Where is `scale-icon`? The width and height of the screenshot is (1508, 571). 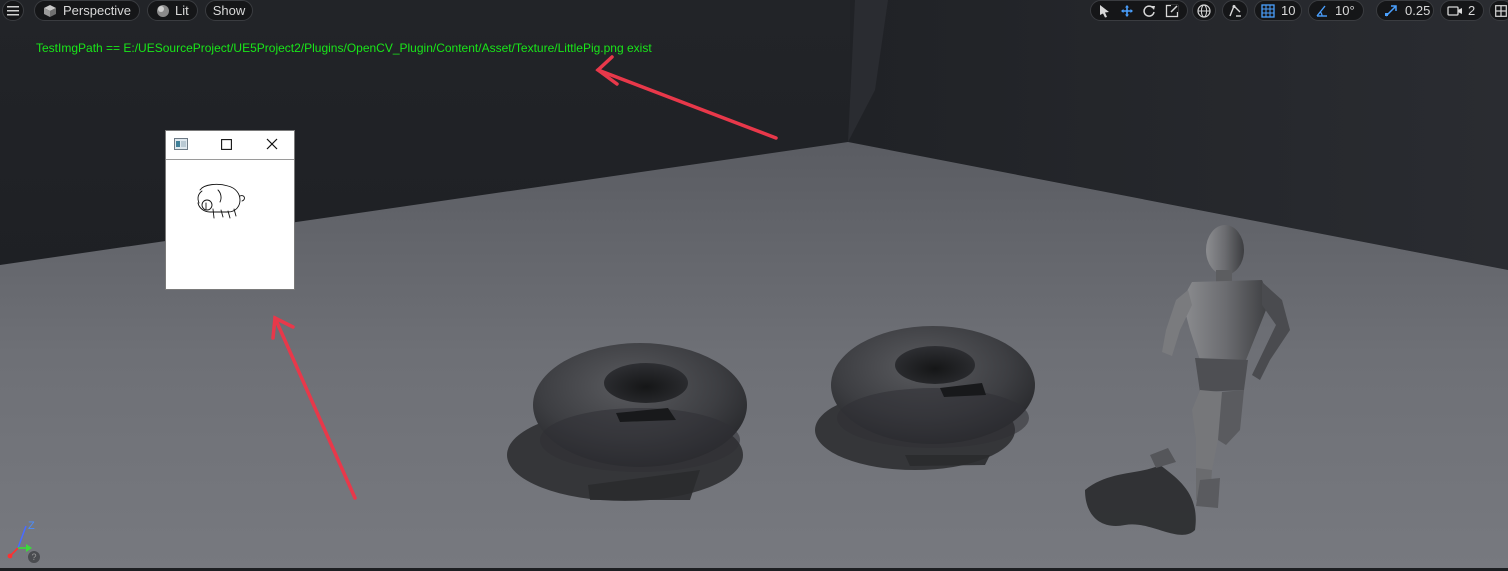 scale-icon is located at coordinates (1172, 11).